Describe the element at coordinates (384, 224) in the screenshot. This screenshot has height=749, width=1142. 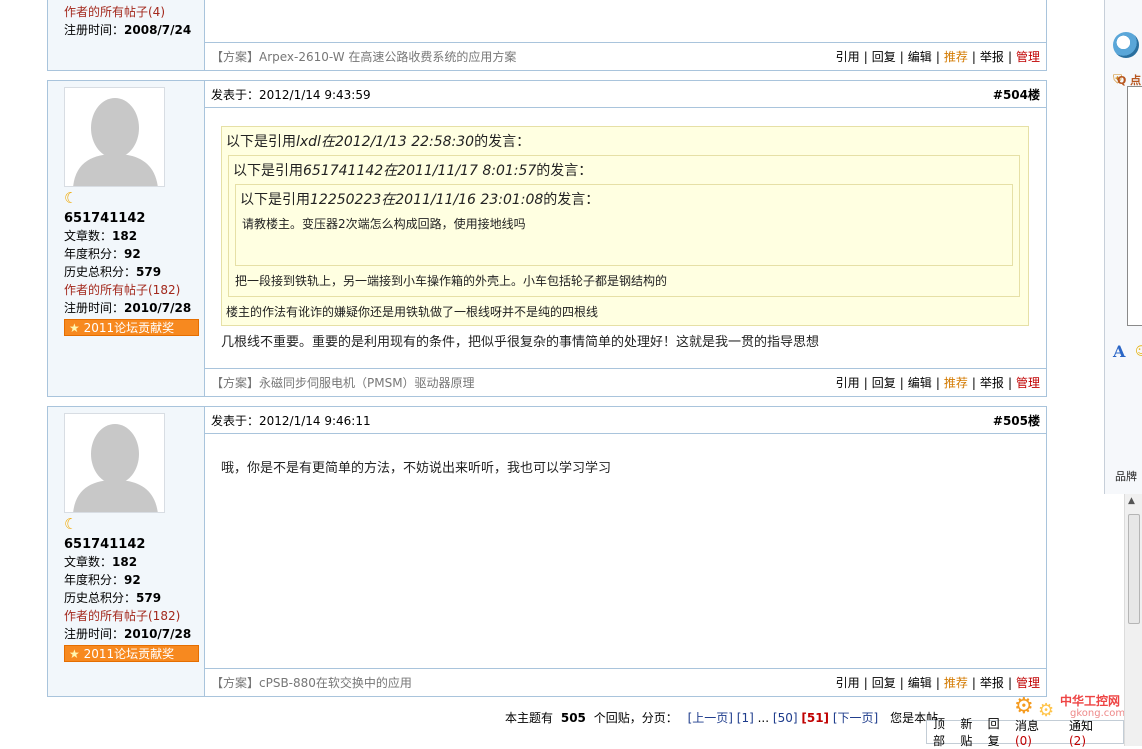
I see `quote-body: 请教楼主。变压器2次端怎么构成回路，使用接地线吗` at that location.